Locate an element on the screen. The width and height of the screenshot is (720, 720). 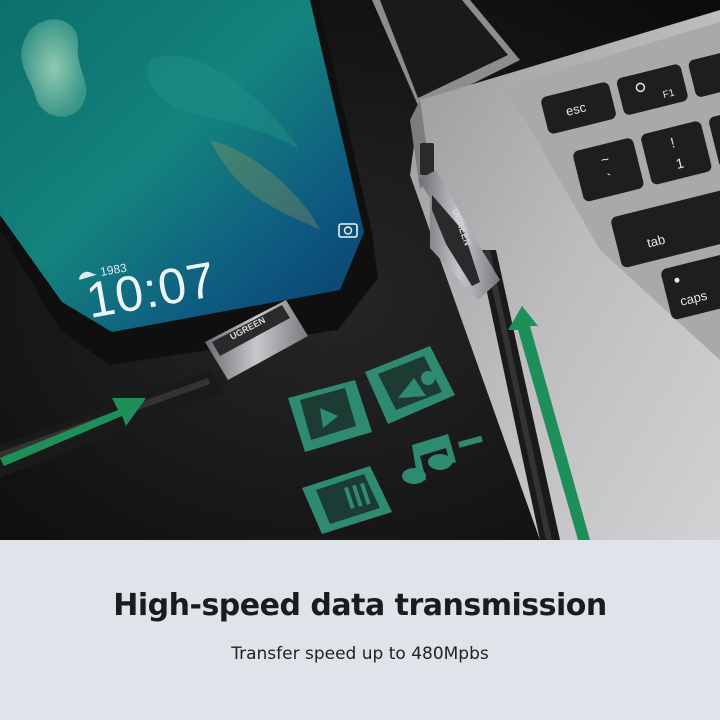
usb-port is located at coordinates (427, 159).